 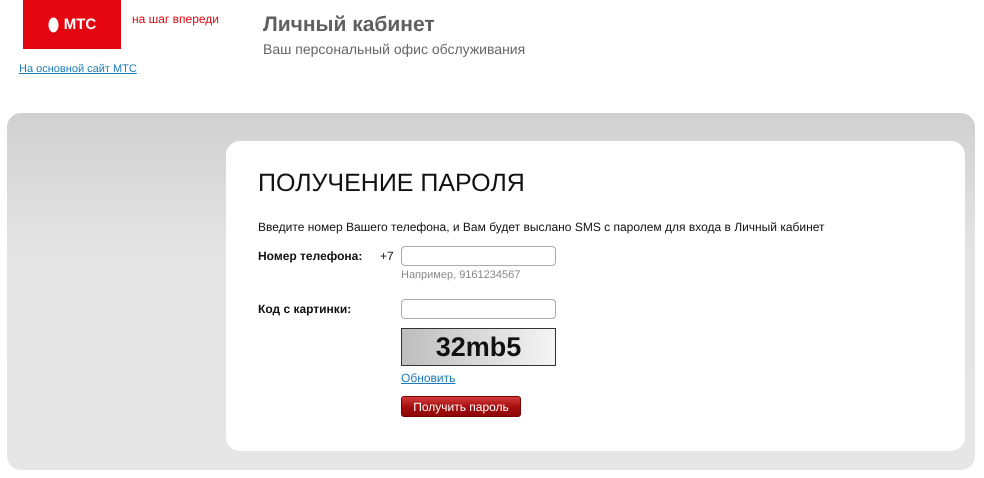 What do you see at coordinates (542, 227) in the screenshot?
I see `intro-text: Введите номер Вашего телефона, и Вам будет выслано SMS с паролем для входа в Личный кабинет` at bounding box center [542, 227].